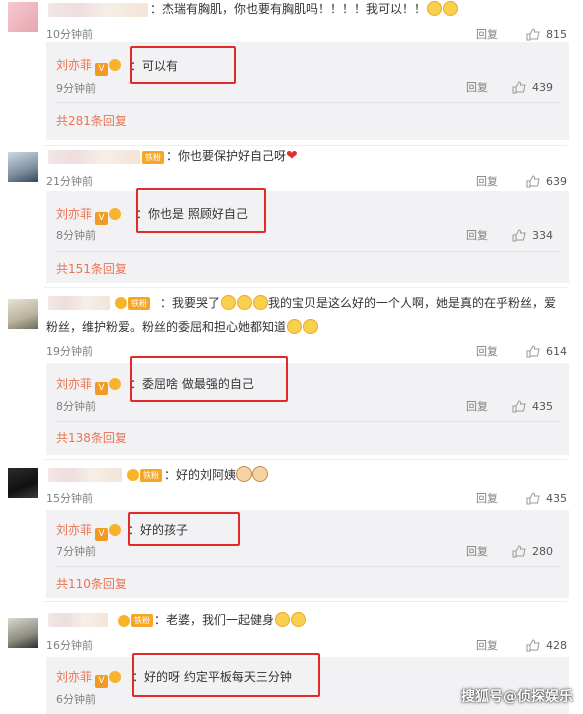 The image size is (583, 714). I want to click on comment-actions: 回复 428, so click(521, 645).